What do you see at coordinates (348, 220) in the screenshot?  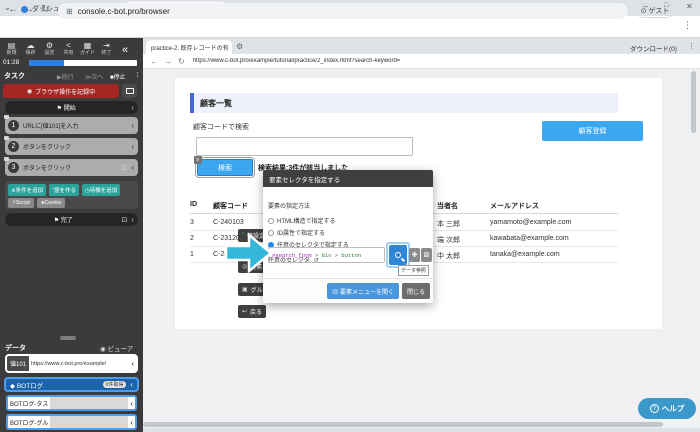 I see `radio-html-structure: HTML構造で指定する` at bounding box center [348, 220].